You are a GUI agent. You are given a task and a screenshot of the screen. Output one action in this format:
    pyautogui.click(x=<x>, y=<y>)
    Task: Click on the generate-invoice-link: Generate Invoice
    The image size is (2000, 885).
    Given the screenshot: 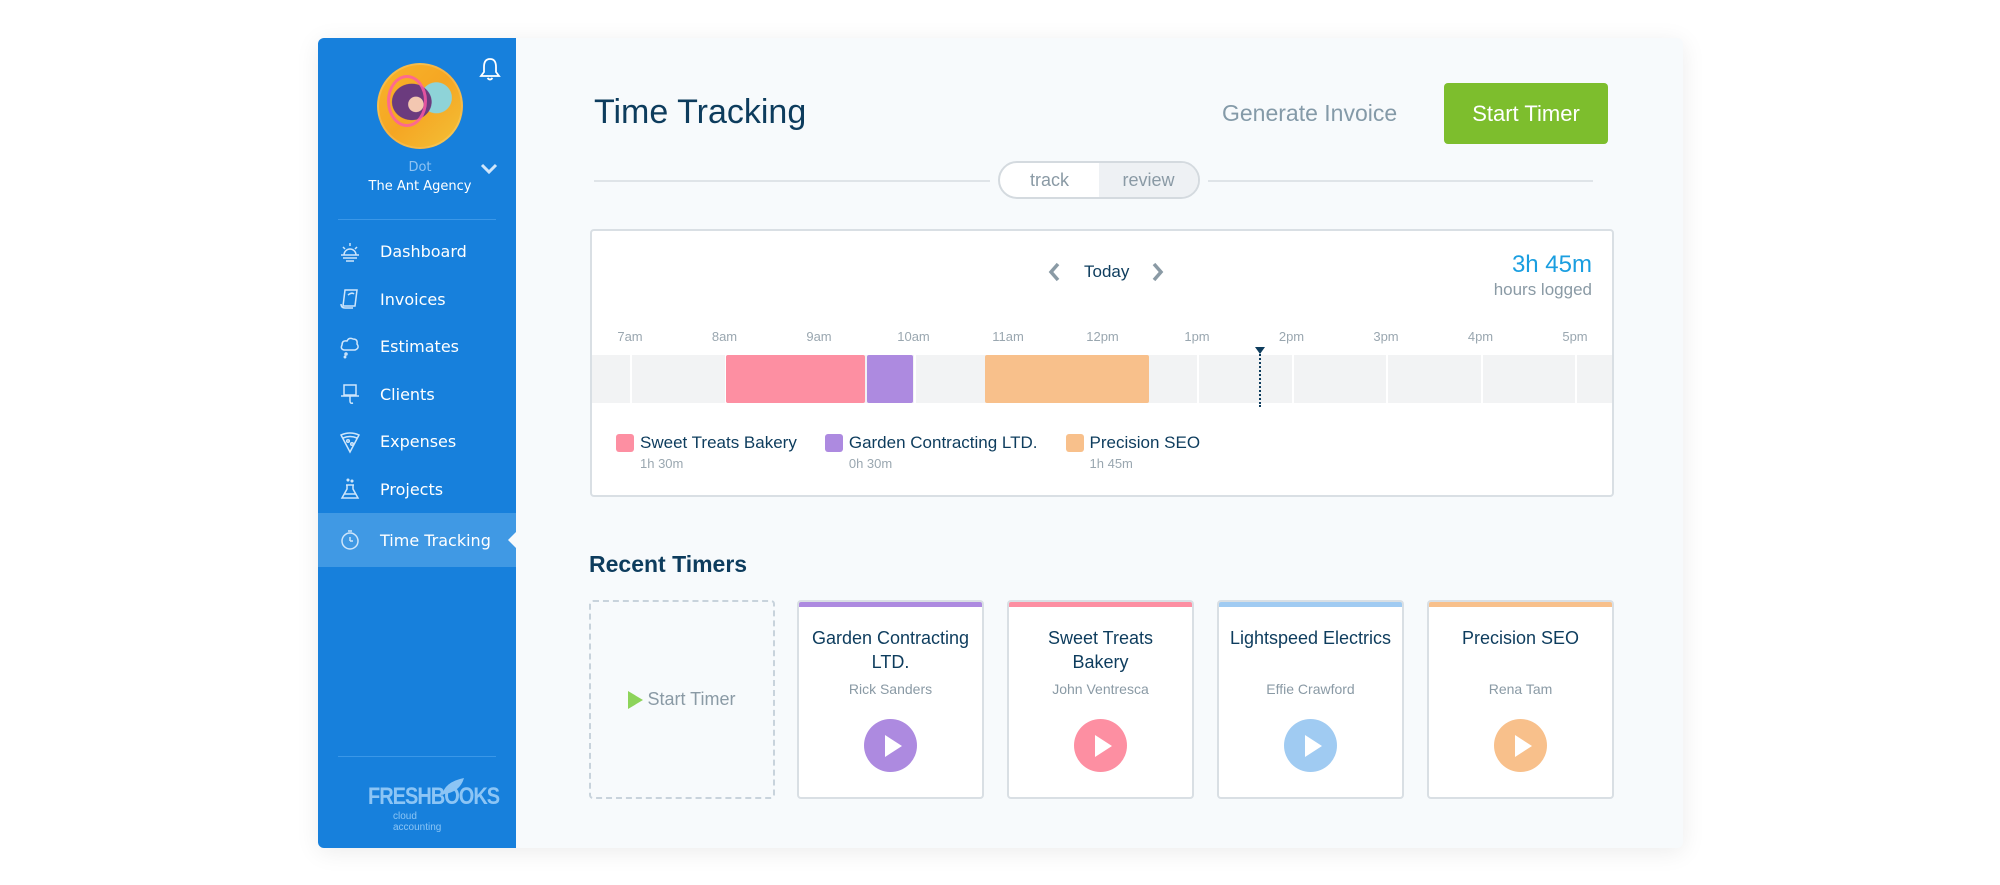 What is the action you would take?
    pyautogui.click(x=1309, y=113)
    